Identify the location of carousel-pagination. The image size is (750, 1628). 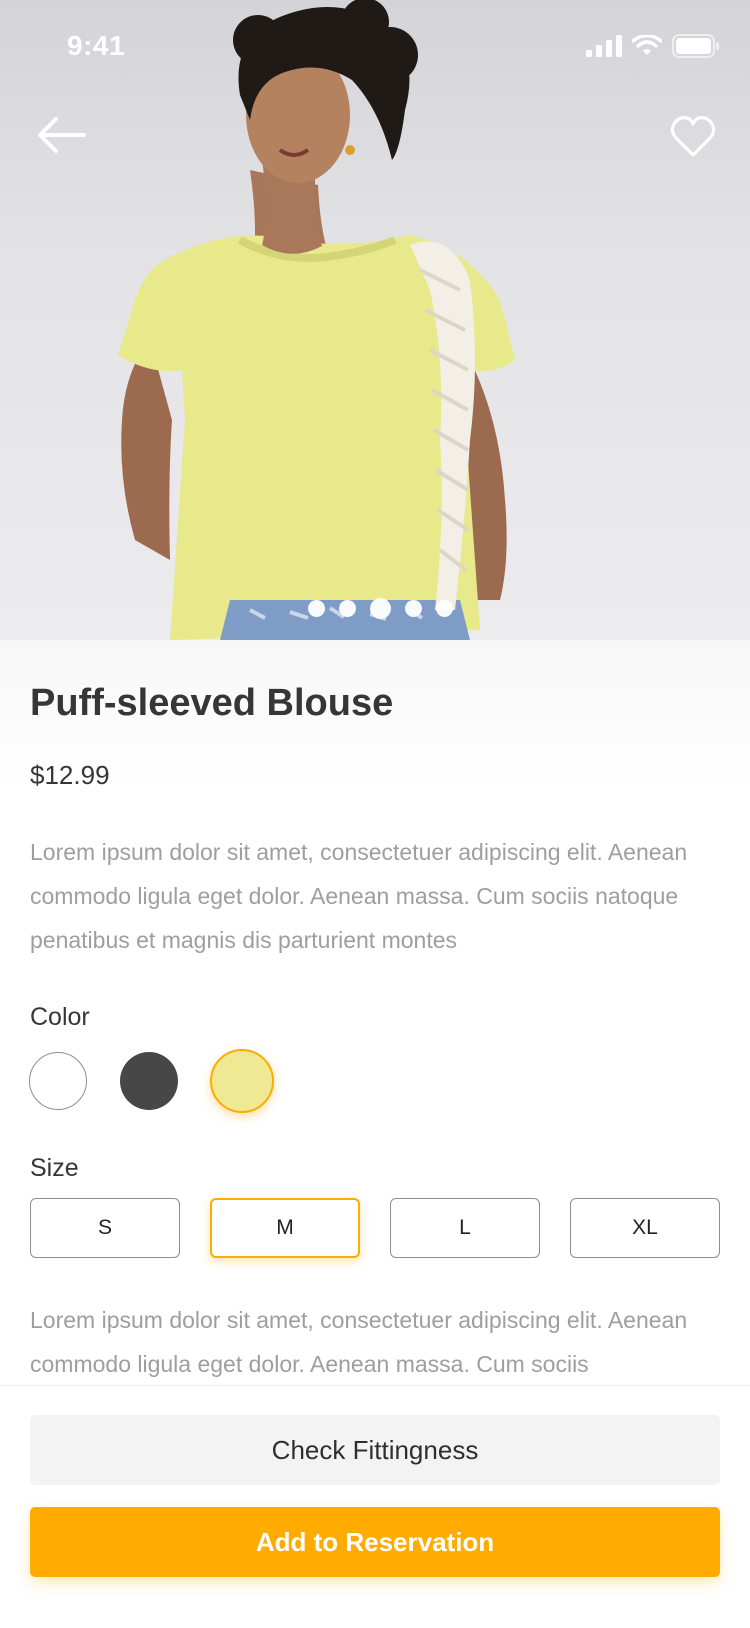
(375, 608).